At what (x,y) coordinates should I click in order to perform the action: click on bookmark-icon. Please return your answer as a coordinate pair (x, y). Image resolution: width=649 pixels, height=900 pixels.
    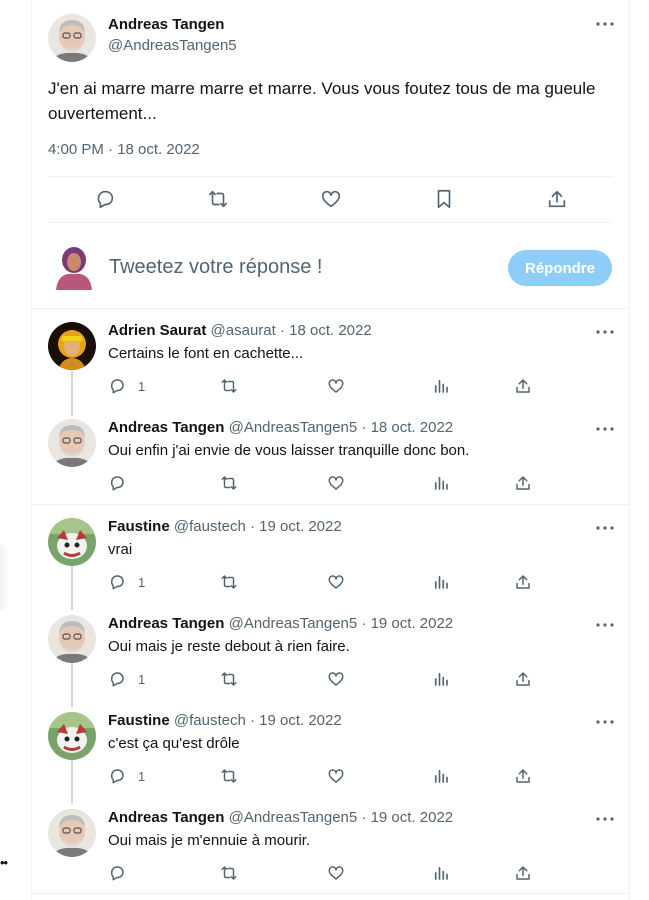
    Looking at the image, I should click on (444, 200).